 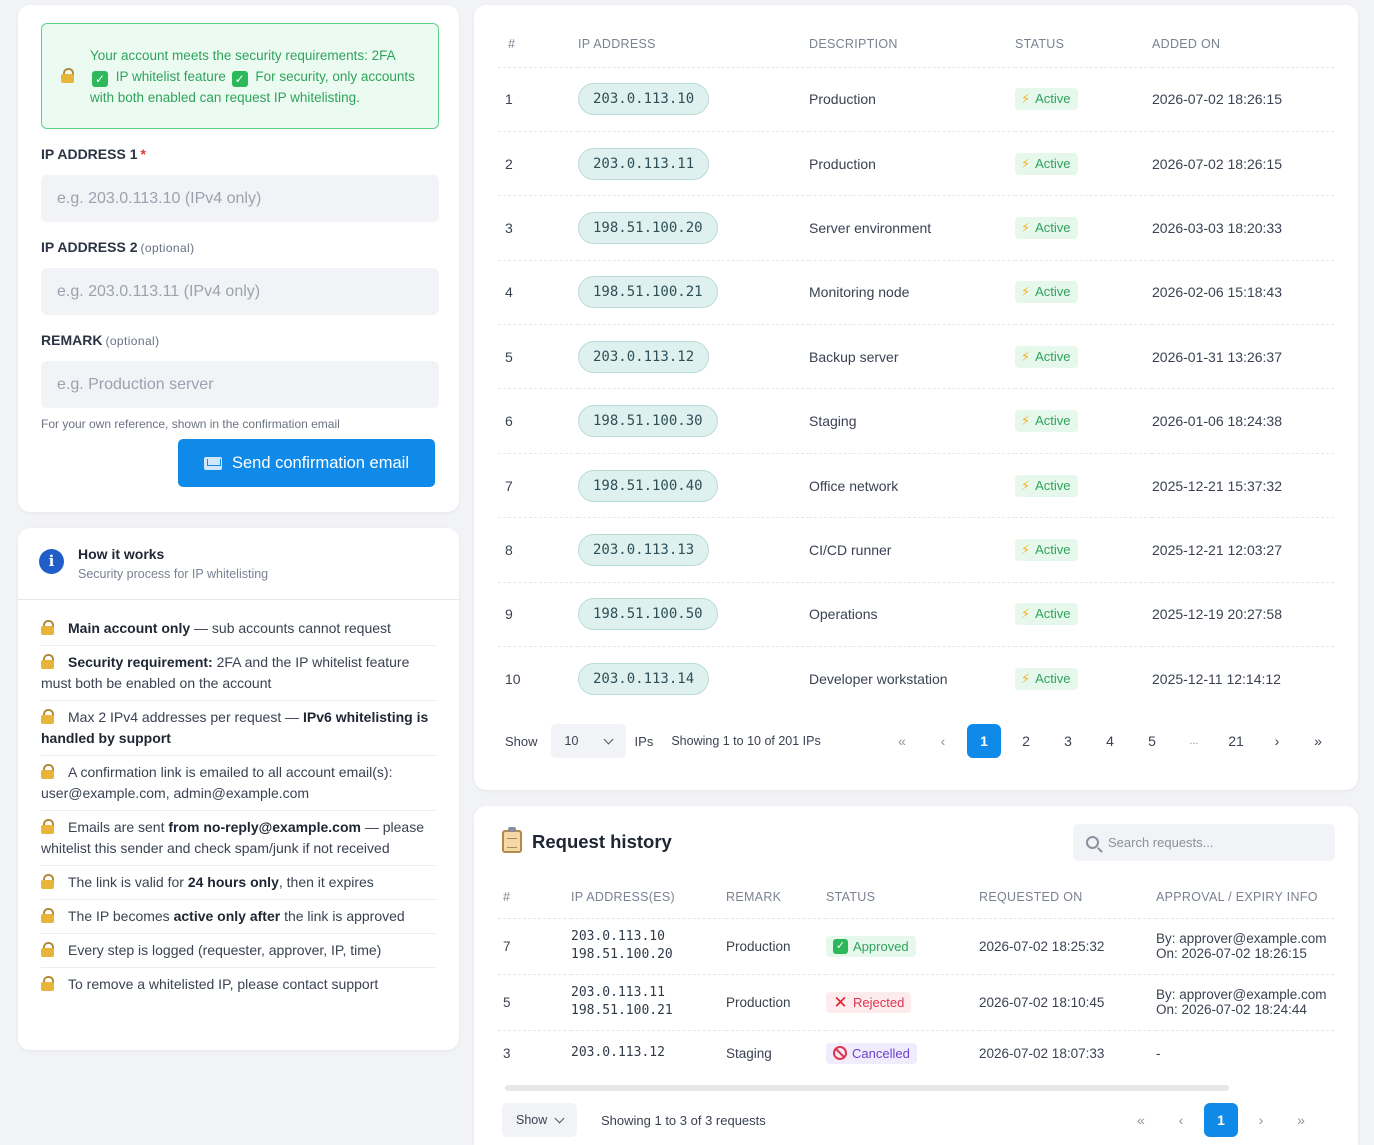 What do you see at coordinates (869, 1002) in the screenshot?
I see `status-badge-rejected: ✕ Rejected` at bounding box center [869, 1002].